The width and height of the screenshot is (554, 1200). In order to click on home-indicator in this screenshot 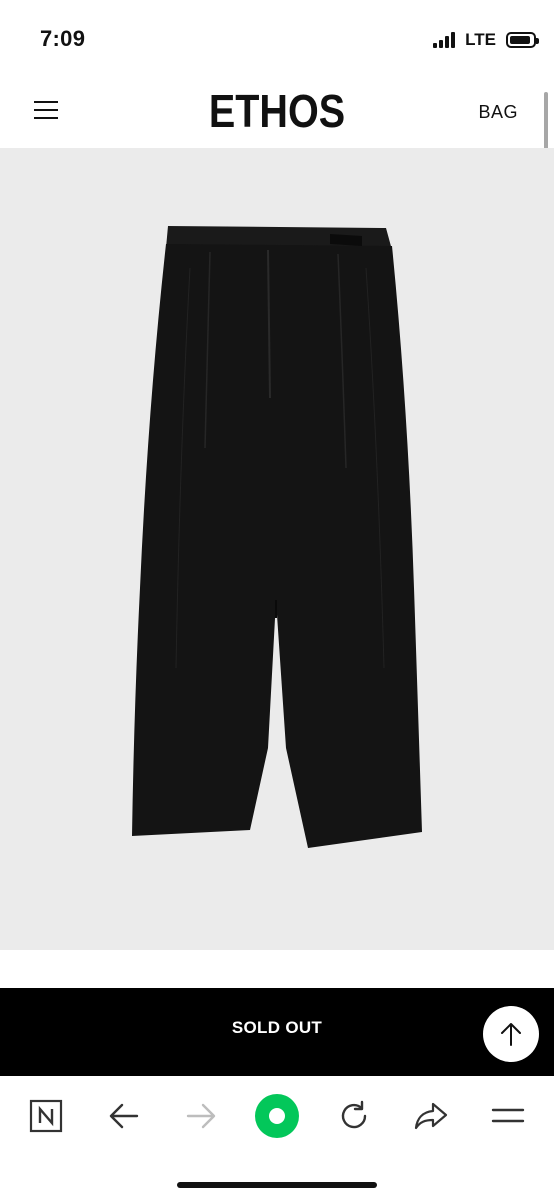, I will do `click(277, 1185)`.